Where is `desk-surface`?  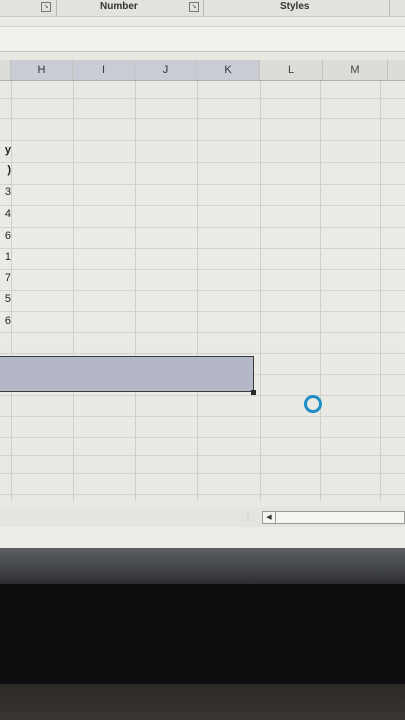
desk-surface is located at coordinates (202, 702).